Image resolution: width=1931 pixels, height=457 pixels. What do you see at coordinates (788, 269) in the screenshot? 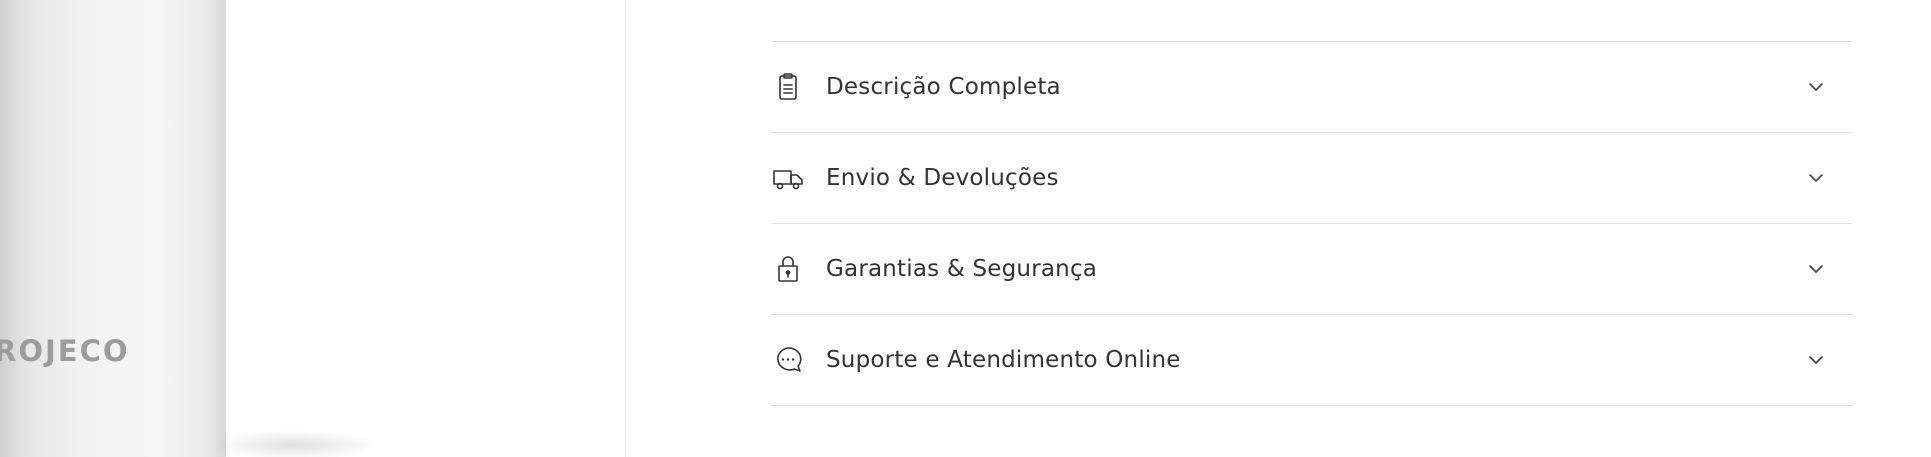
I see `lock-icon` at bounding box center [788, 269].